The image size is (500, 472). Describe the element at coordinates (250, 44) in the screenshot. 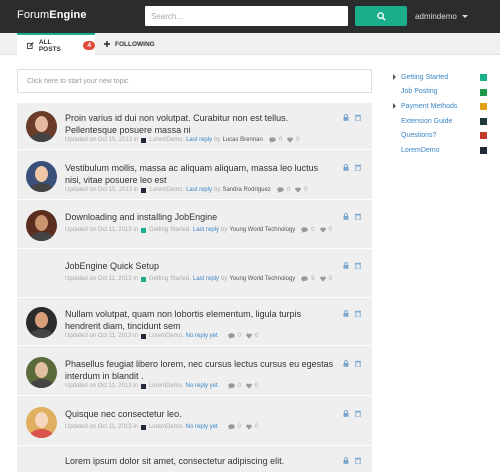

I see `tab-bar: ALL POSTS 4 FOLLOWING` at that location.